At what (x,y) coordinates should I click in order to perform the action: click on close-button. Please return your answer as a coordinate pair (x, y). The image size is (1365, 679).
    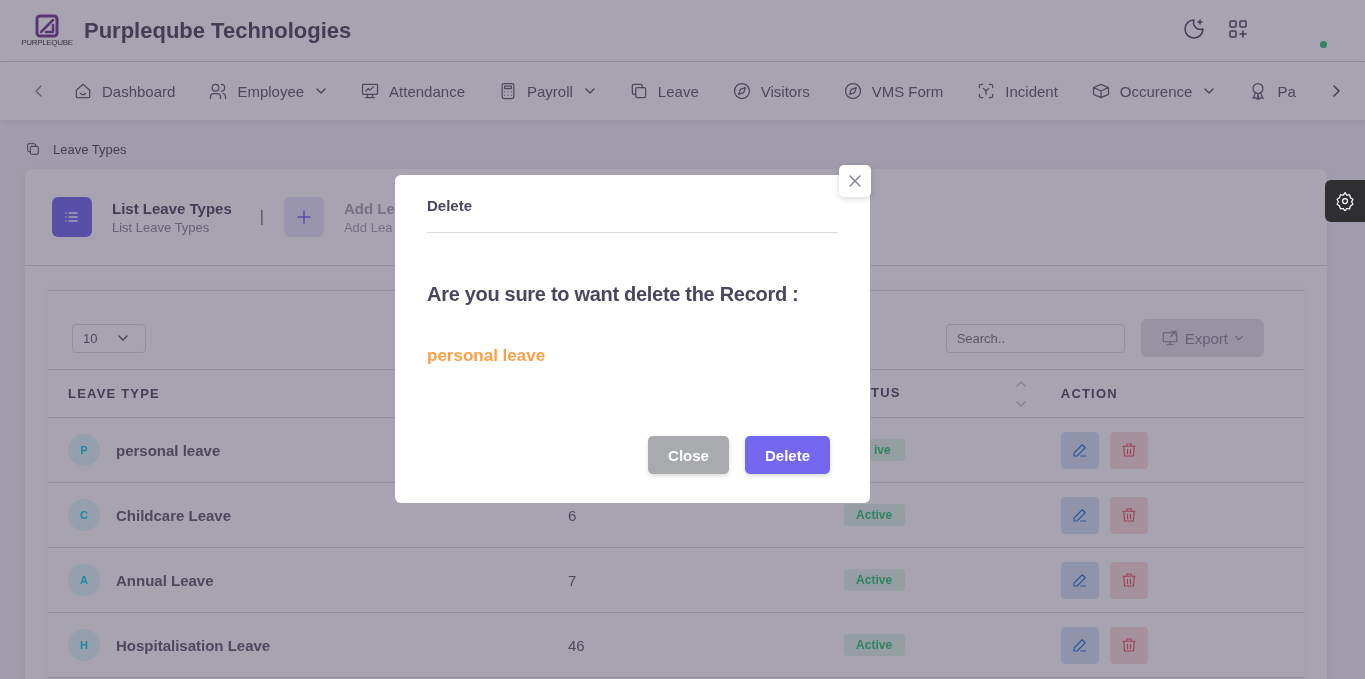
    Looking at the image, I should click on (855, 181).